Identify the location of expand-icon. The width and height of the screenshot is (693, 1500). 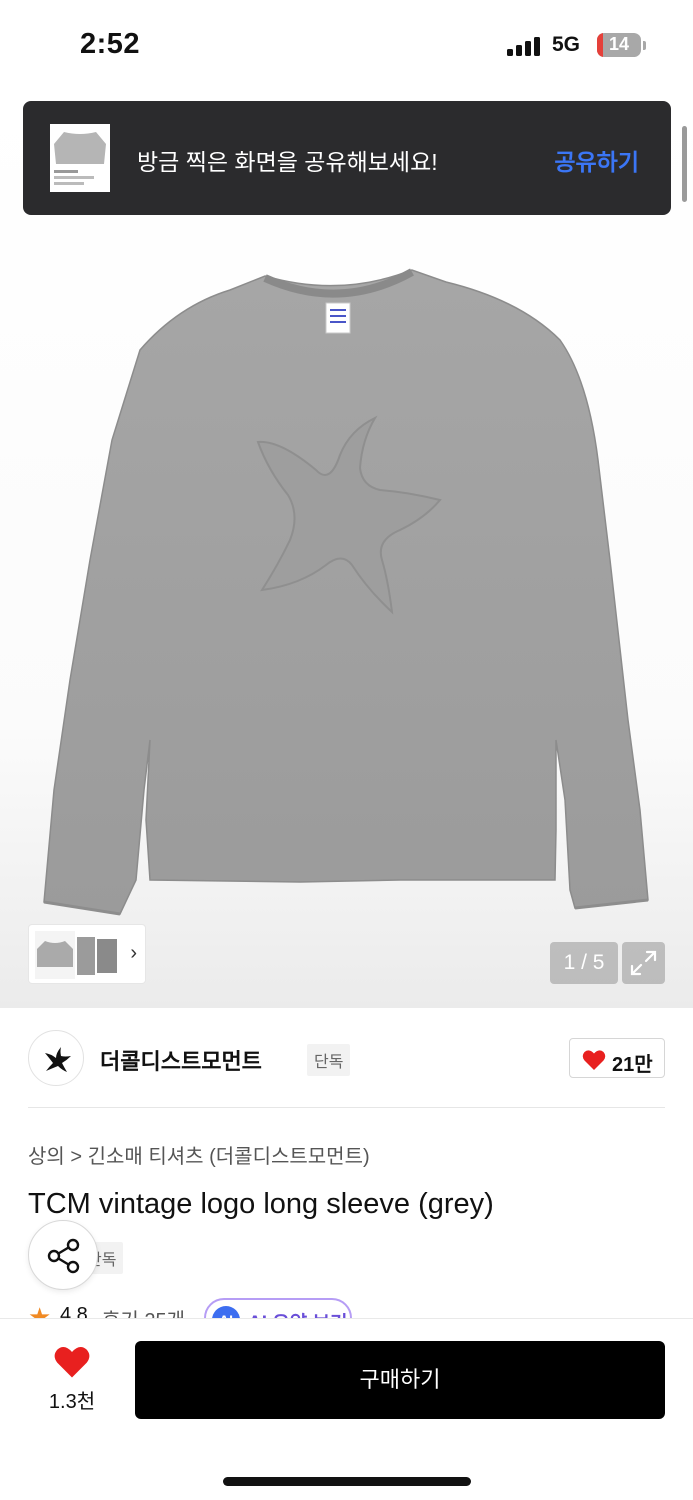
(643, 963).